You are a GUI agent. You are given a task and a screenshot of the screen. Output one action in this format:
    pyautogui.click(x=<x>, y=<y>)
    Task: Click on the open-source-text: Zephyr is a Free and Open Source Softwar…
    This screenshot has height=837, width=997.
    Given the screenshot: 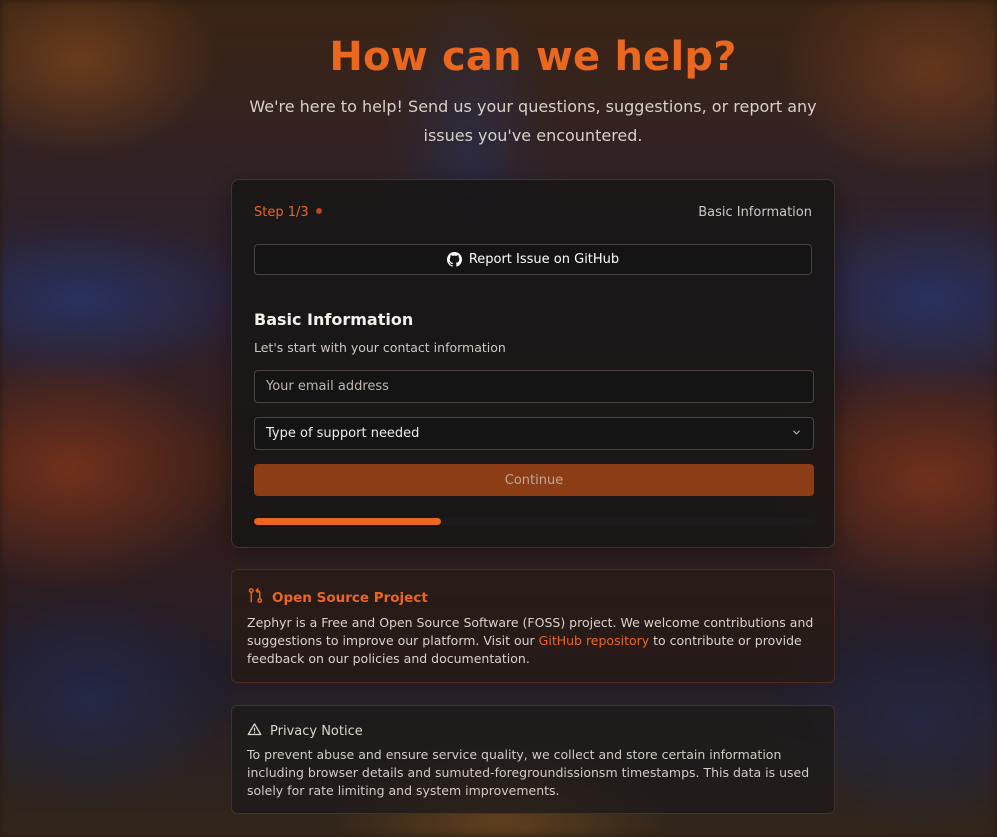 What is the action you would take?
    pyautogui.click(x=535, y=641)
    